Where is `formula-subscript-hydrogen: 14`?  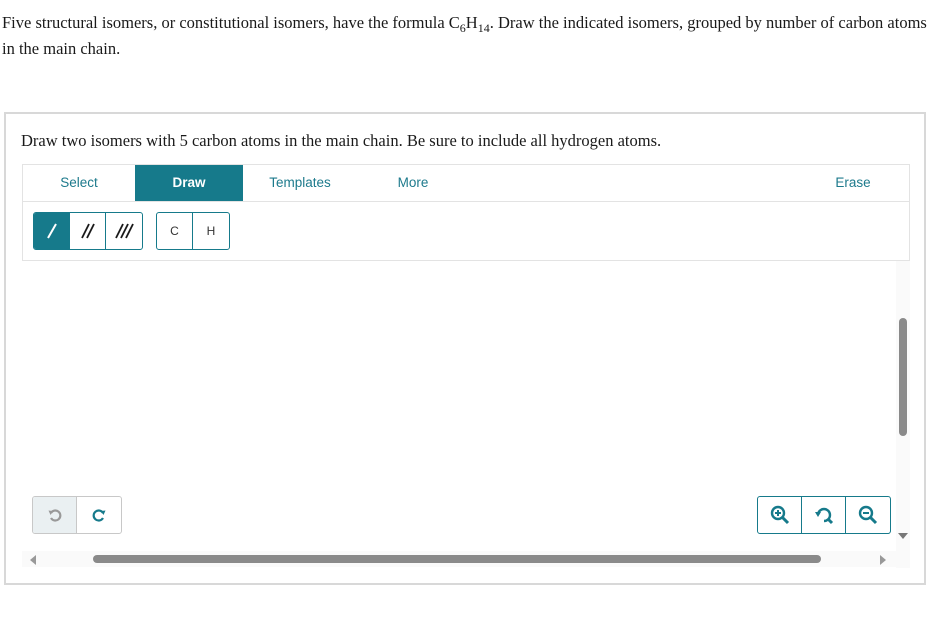
formula-subscript-hydrogen: 14 is located at coordinates (483, 28).